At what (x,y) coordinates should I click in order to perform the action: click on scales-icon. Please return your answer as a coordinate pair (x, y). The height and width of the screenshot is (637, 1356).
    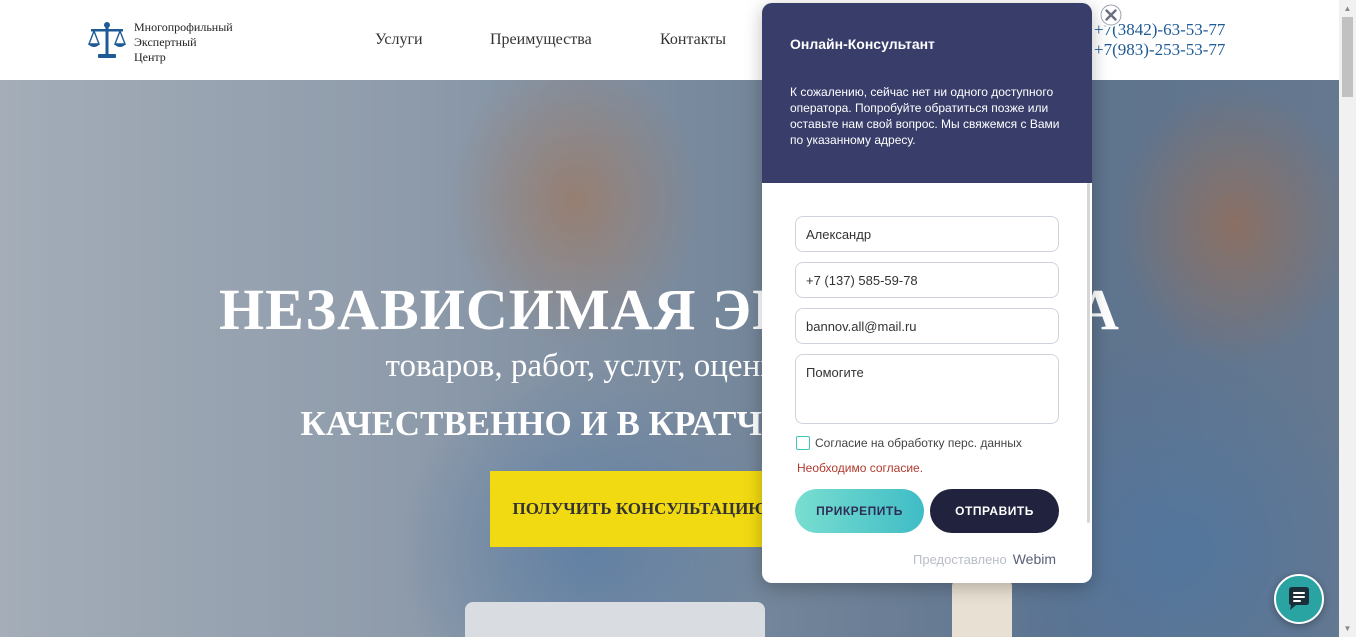
    Looking at the image, I should click on (107, 40).